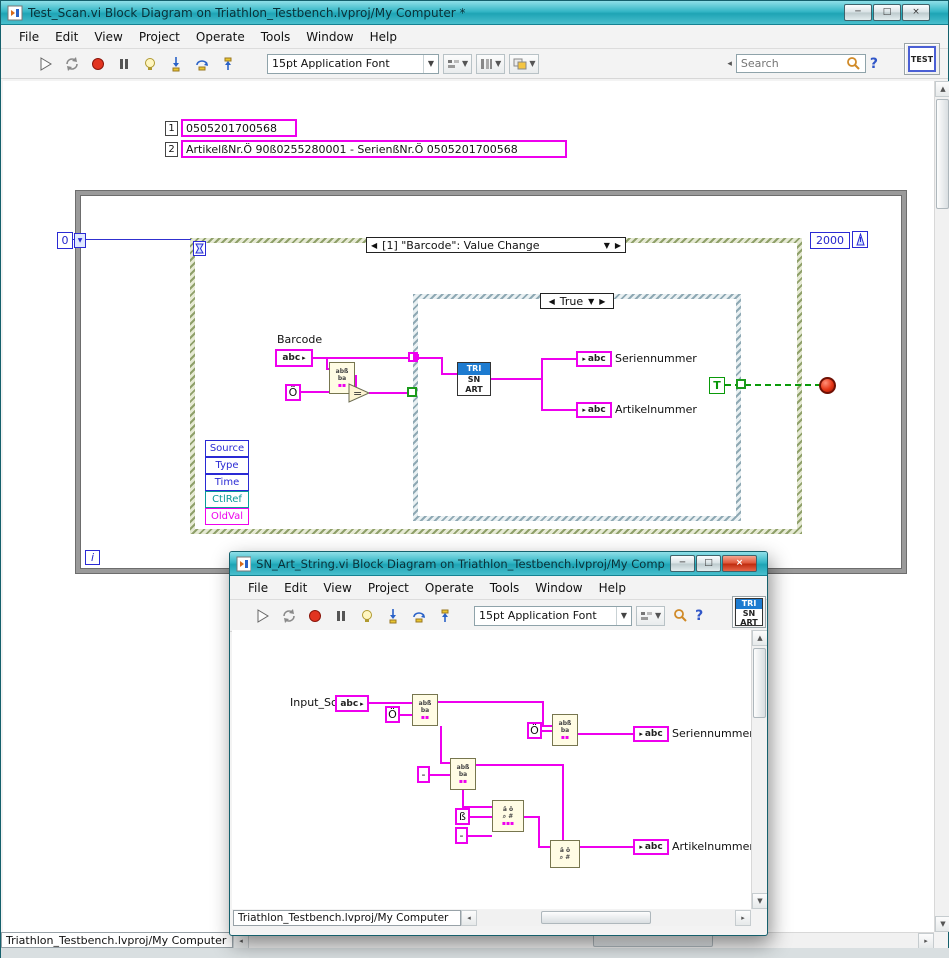 Image resolution: width=949 pixels, height=958 pixels. Describe the element at coordinates (749, 612) in the screenshot. I see `vi-icon-sn-art: TRI SN ART` at that location.